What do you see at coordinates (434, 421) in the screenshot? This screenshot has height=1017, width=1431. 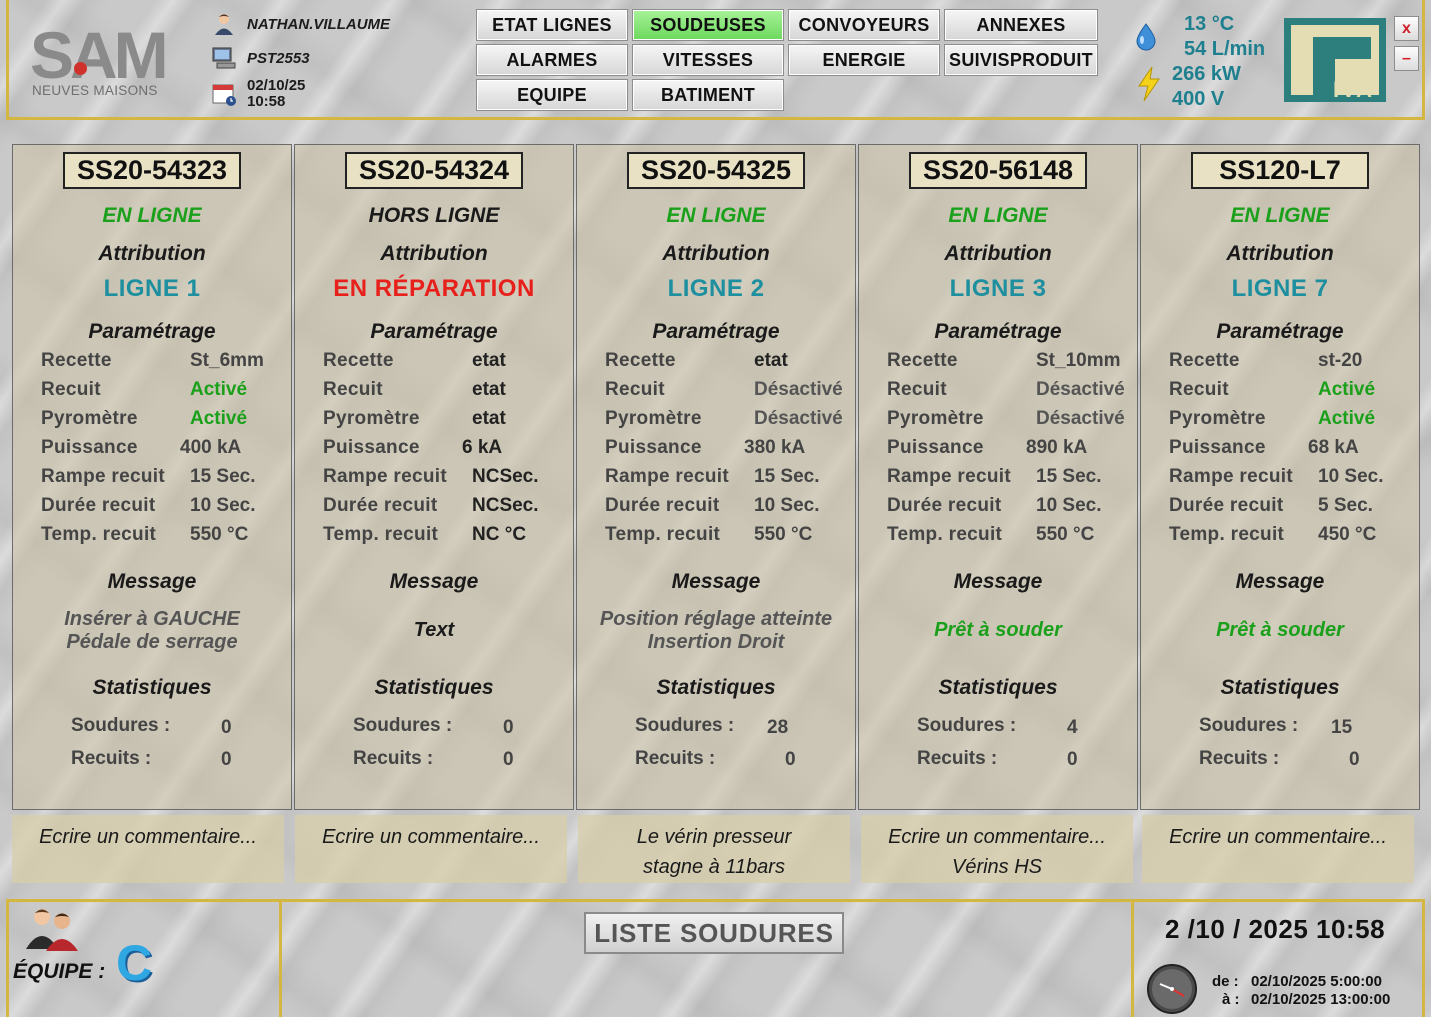 I see `param-row: Pyromètre etat` at bounding box center [434, 421].